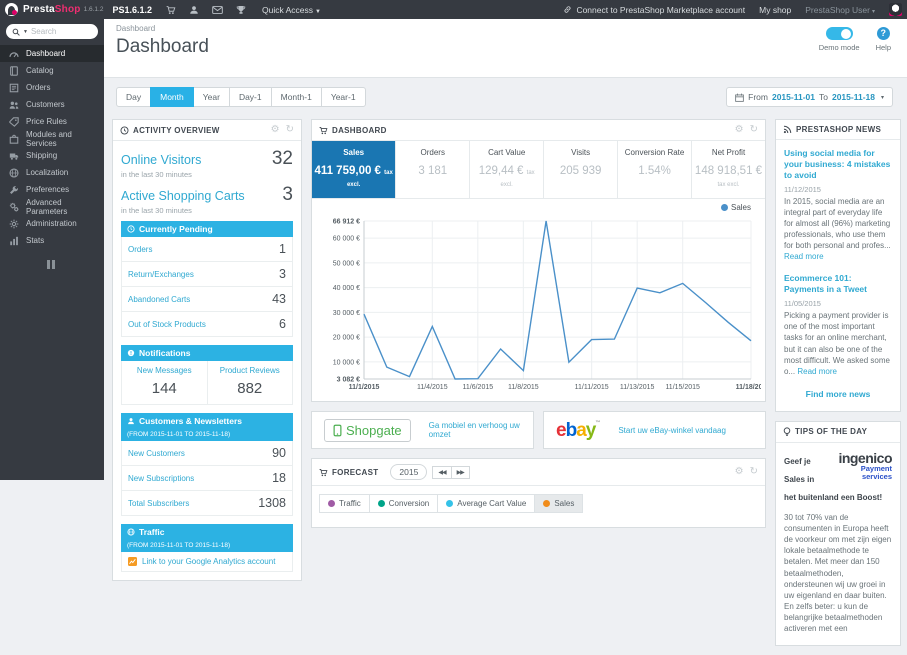  What do you see at coordinates (337, 430) in the screenshot?
I see `phone-icon` at bounding box center [337, 430].